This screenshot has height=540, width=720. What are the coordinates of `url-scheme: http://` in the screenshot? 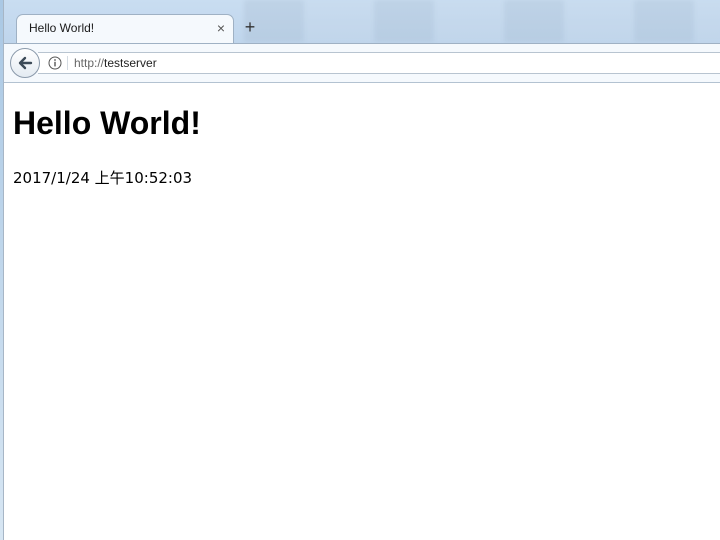 It's located at (89, 63).